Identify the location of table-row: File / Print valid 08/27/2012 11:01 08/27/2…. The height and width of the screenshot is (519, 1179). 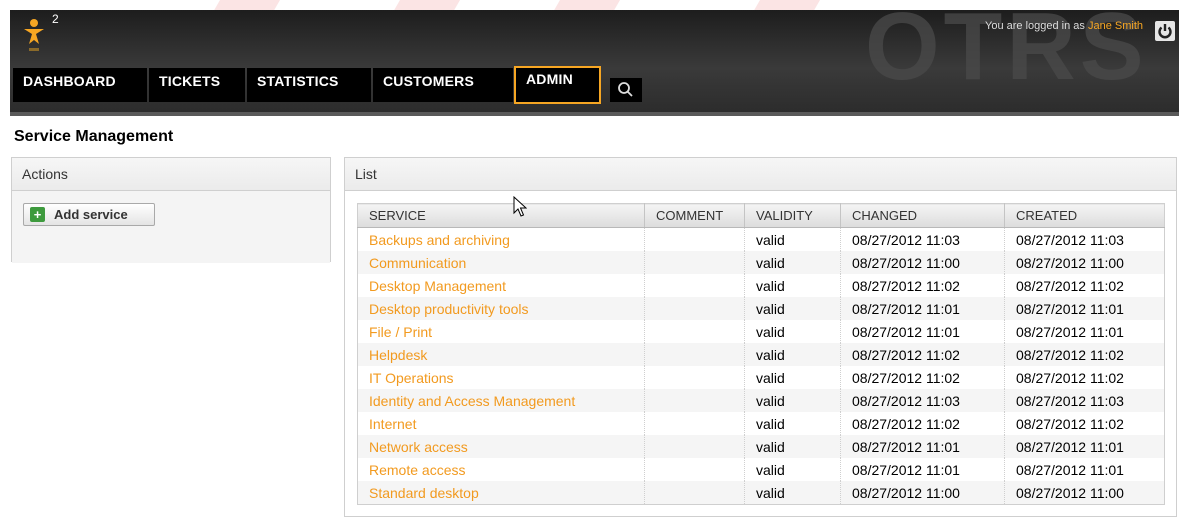
(761, 331).